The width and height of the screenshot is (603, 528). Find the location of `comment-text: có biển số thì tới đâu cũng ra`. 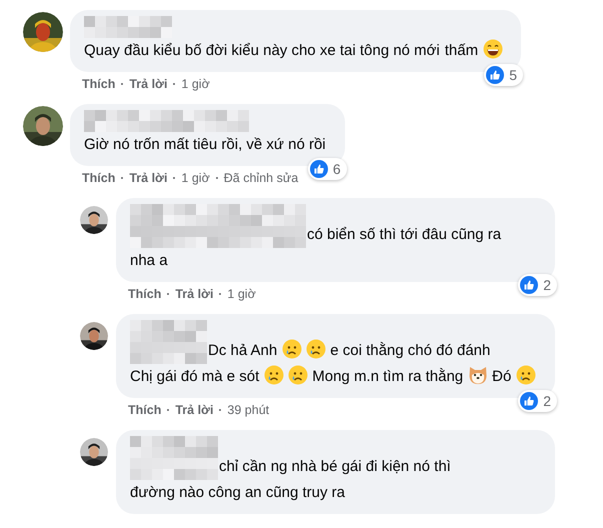

comment-text: có biển số thì tới đâu cũng ra is located at coordinates (404, 235).